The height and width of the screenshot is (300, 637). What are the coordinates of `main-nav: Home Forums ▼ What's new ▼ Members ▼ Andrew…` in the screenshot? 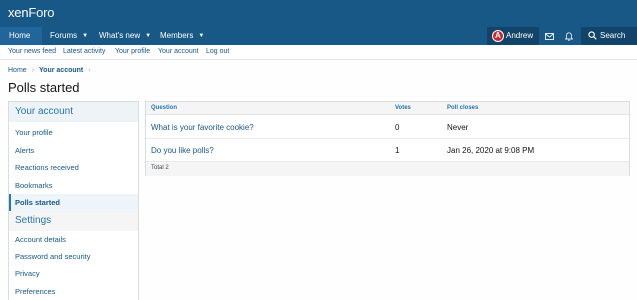 It's located at (318, 36).